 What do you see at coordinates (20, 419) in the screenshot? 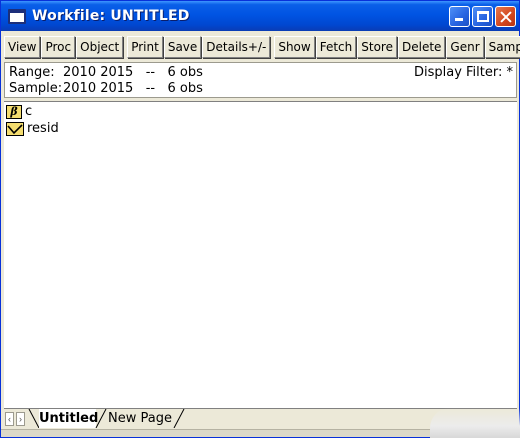
I see `tab-scroll-right-icon: ›` at bounding box center [20, 419].